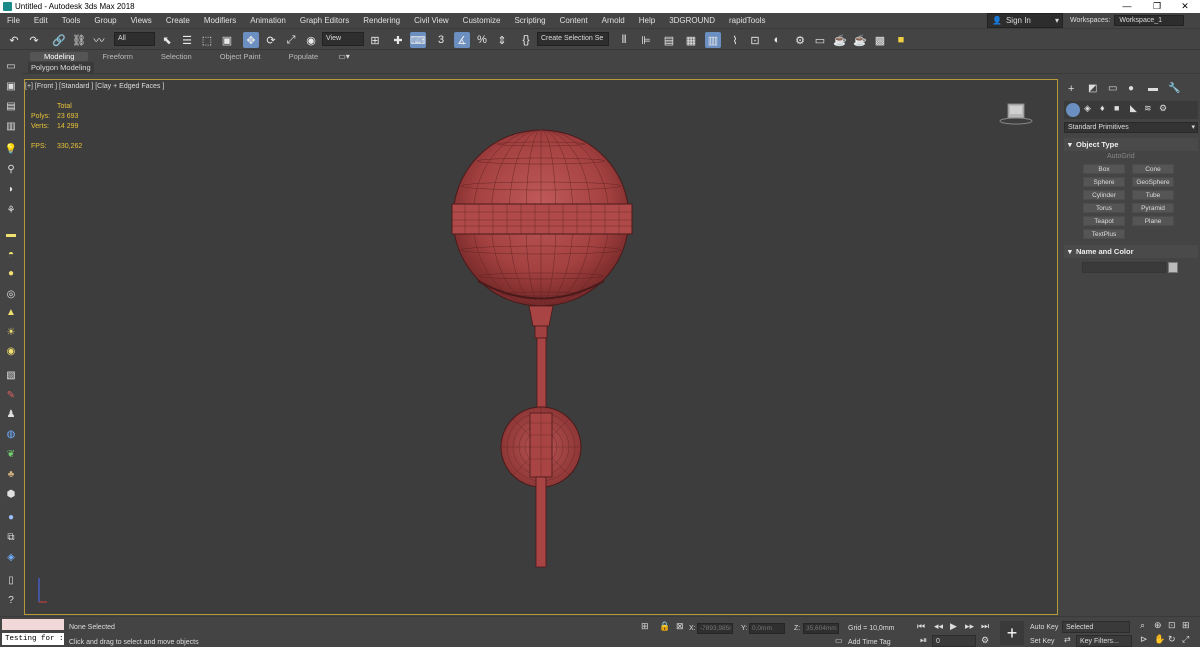  What do you see at coordinates (381, 20) in the screenshot?
I see `menu-rendering: Rendering` at bounding box center [381, 20].